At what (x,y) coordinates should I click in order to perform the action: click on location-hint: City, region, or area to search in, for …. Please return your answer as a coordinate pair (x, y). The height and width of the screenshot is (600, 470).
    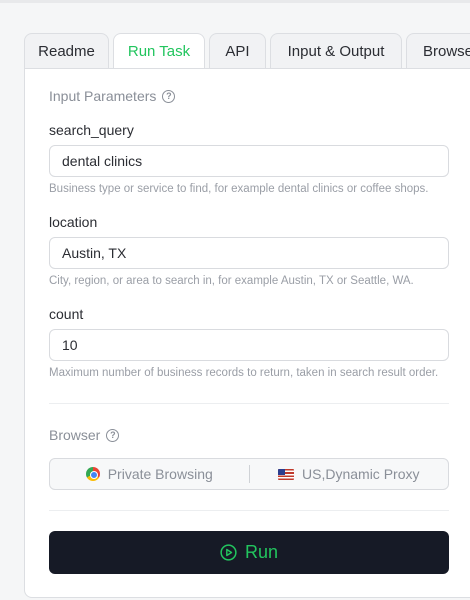
    Looking at the image, I should click on (231, 281).